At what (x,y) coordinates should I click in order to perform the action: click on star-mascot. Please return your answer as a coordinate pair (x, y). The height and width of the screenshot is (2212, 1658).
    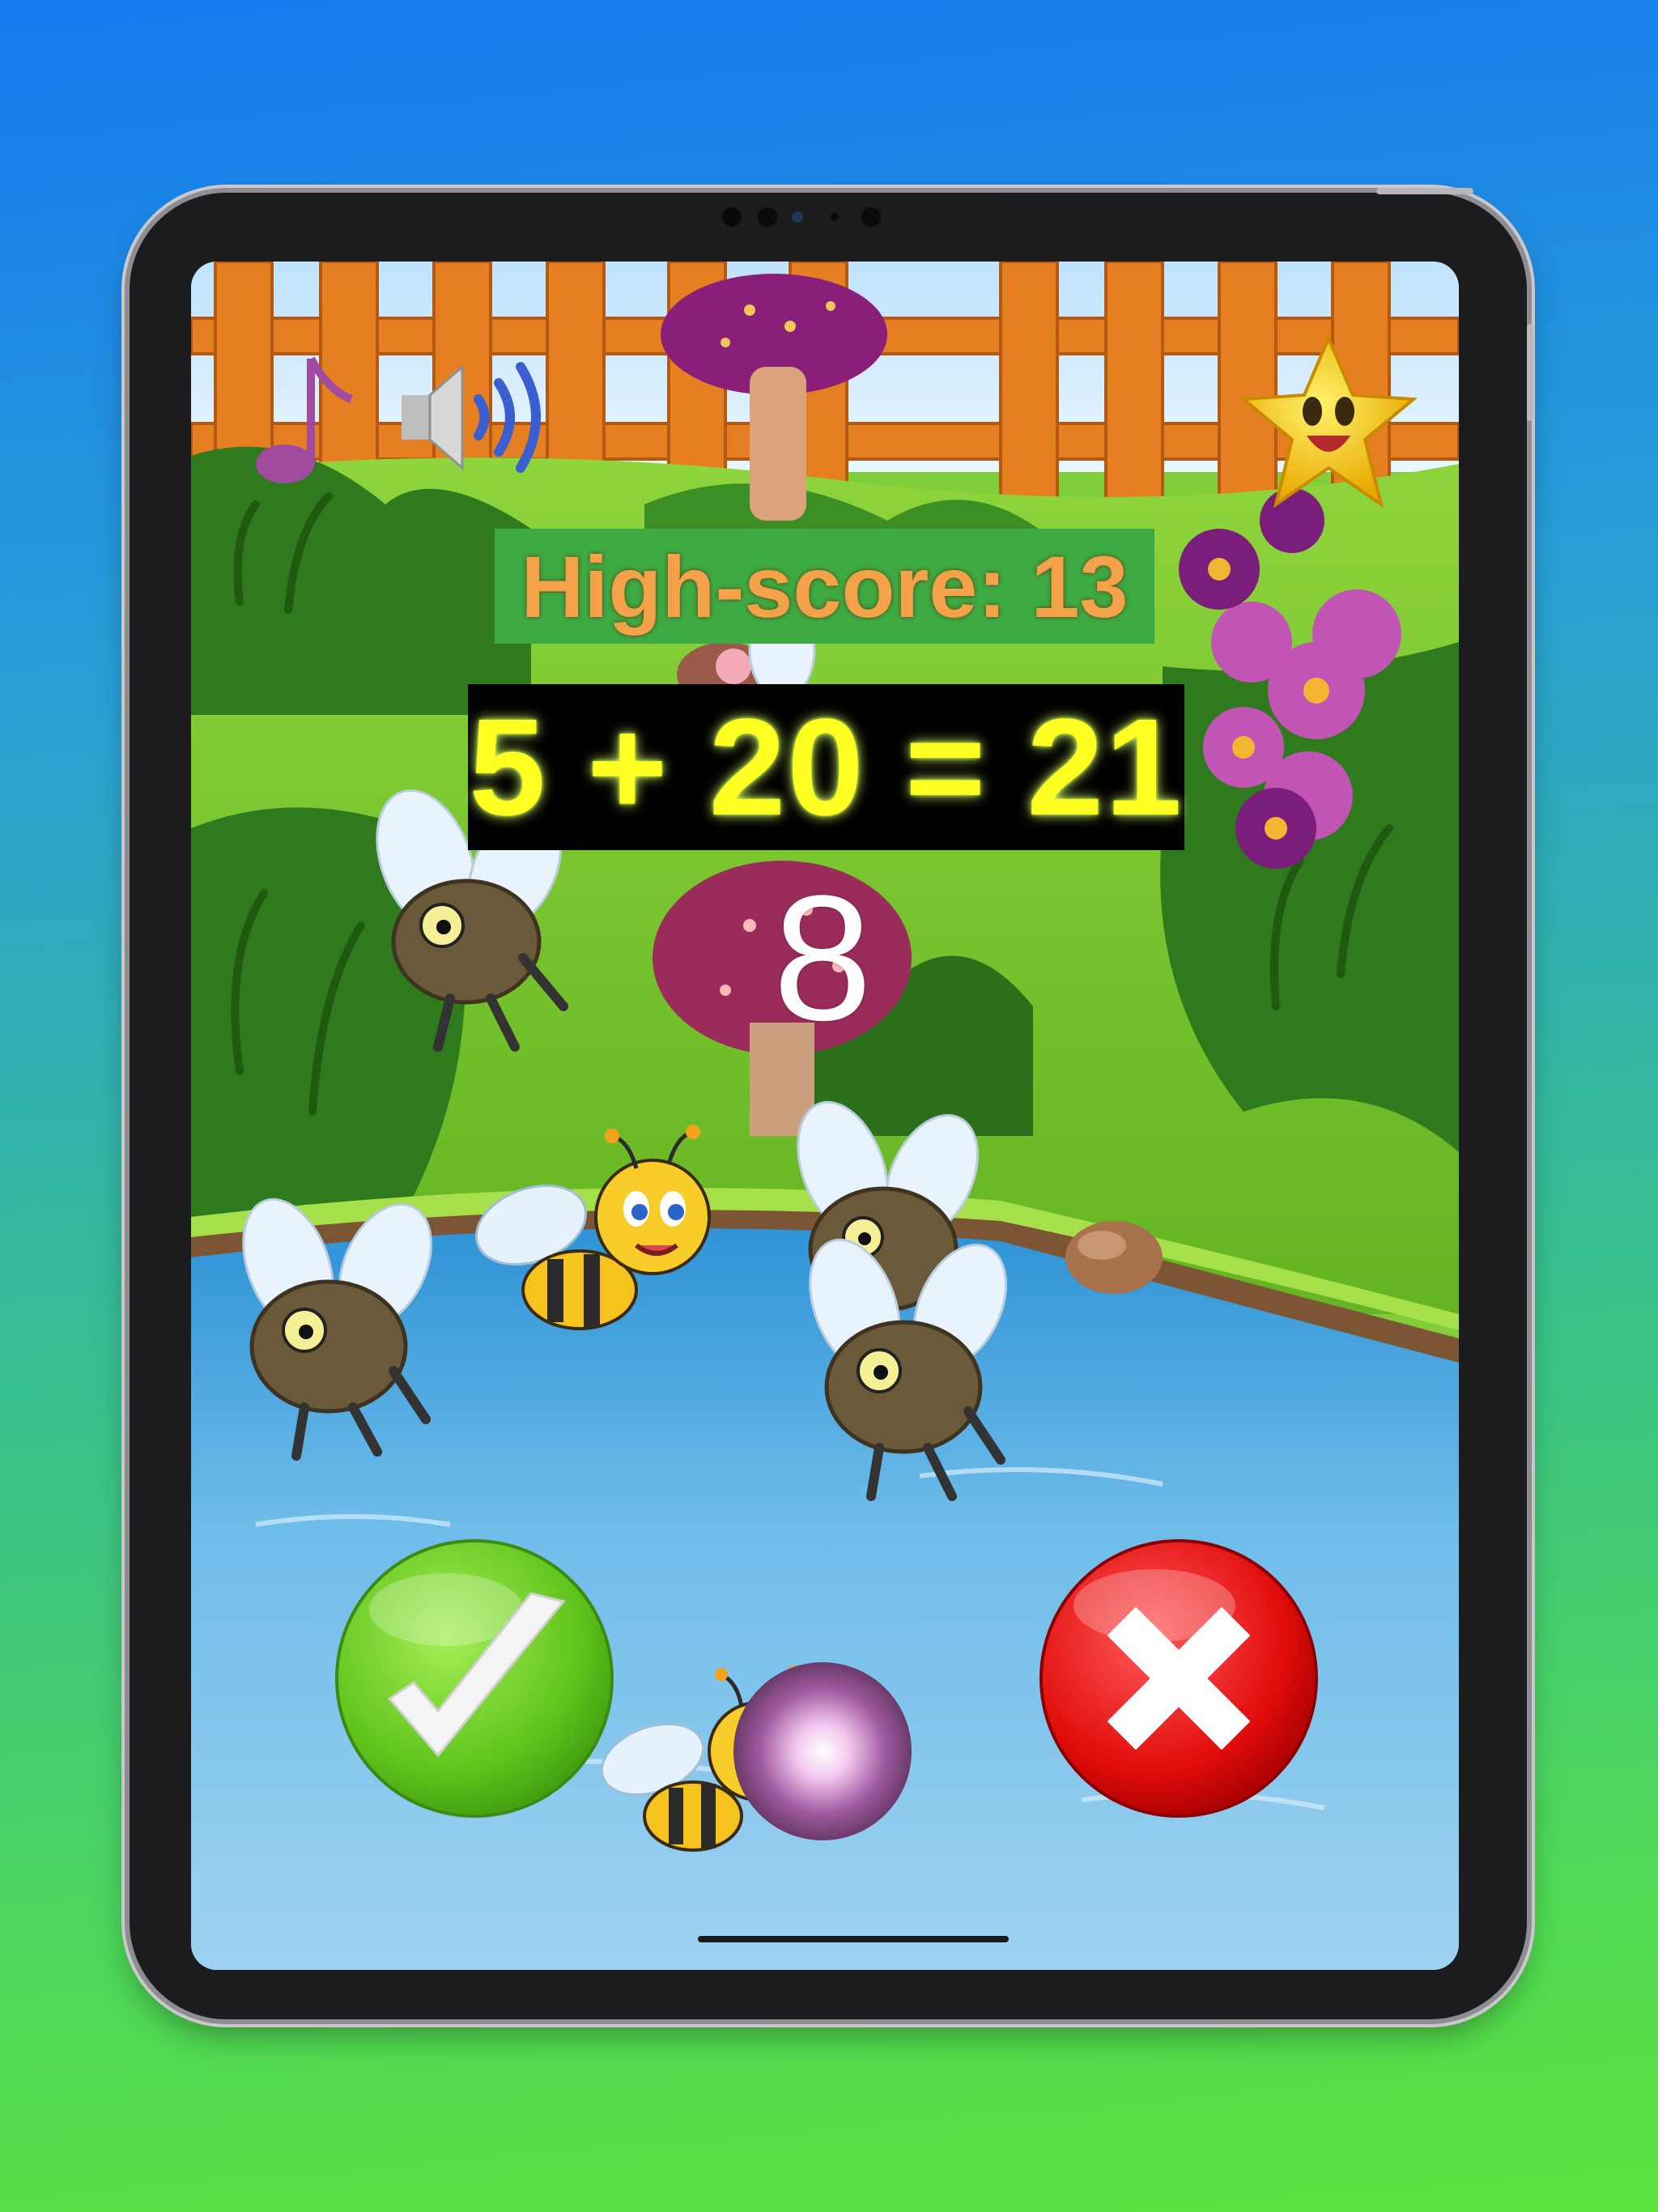
    Looking at the image, I should click on (1328, 421).